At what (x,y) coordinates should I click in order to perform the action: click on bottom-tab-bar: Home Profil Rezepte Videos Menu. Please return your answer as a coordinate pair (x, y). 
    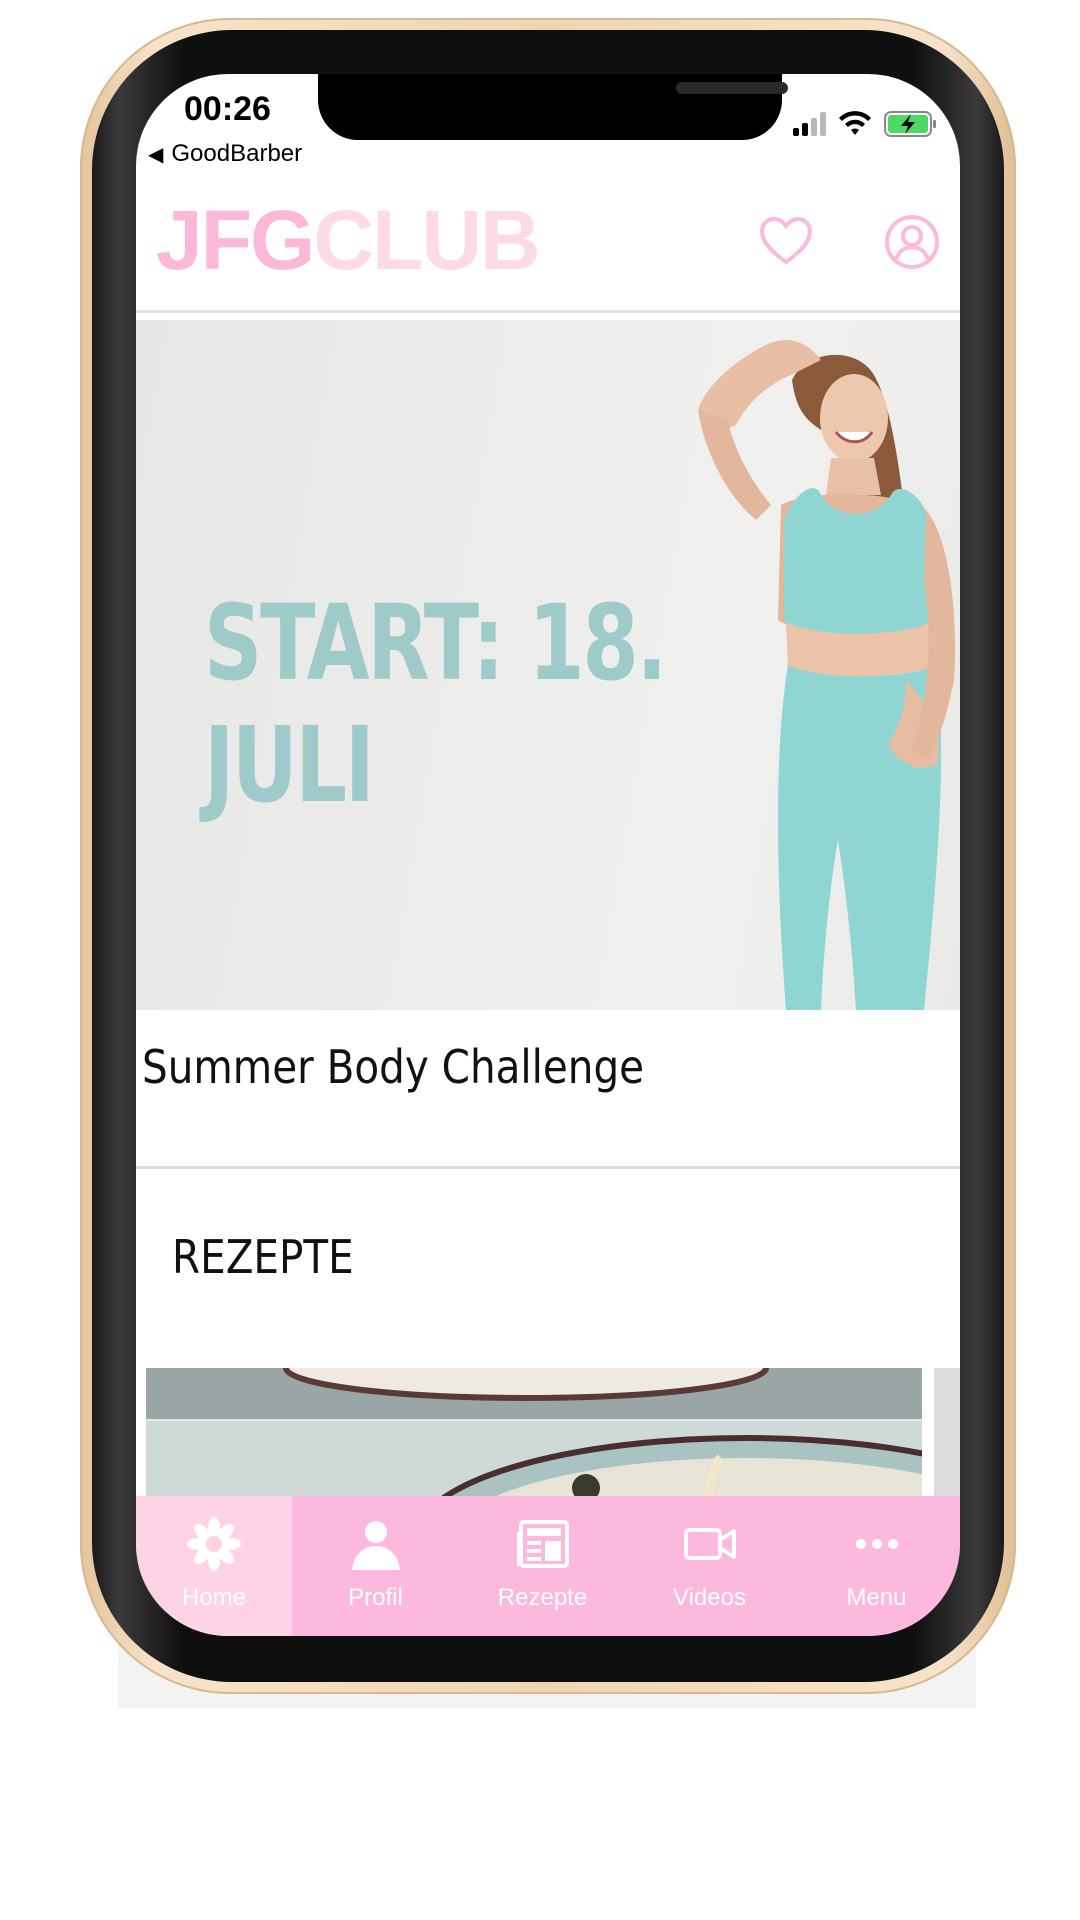
    Looking at the image, I should click on (548, 1566).